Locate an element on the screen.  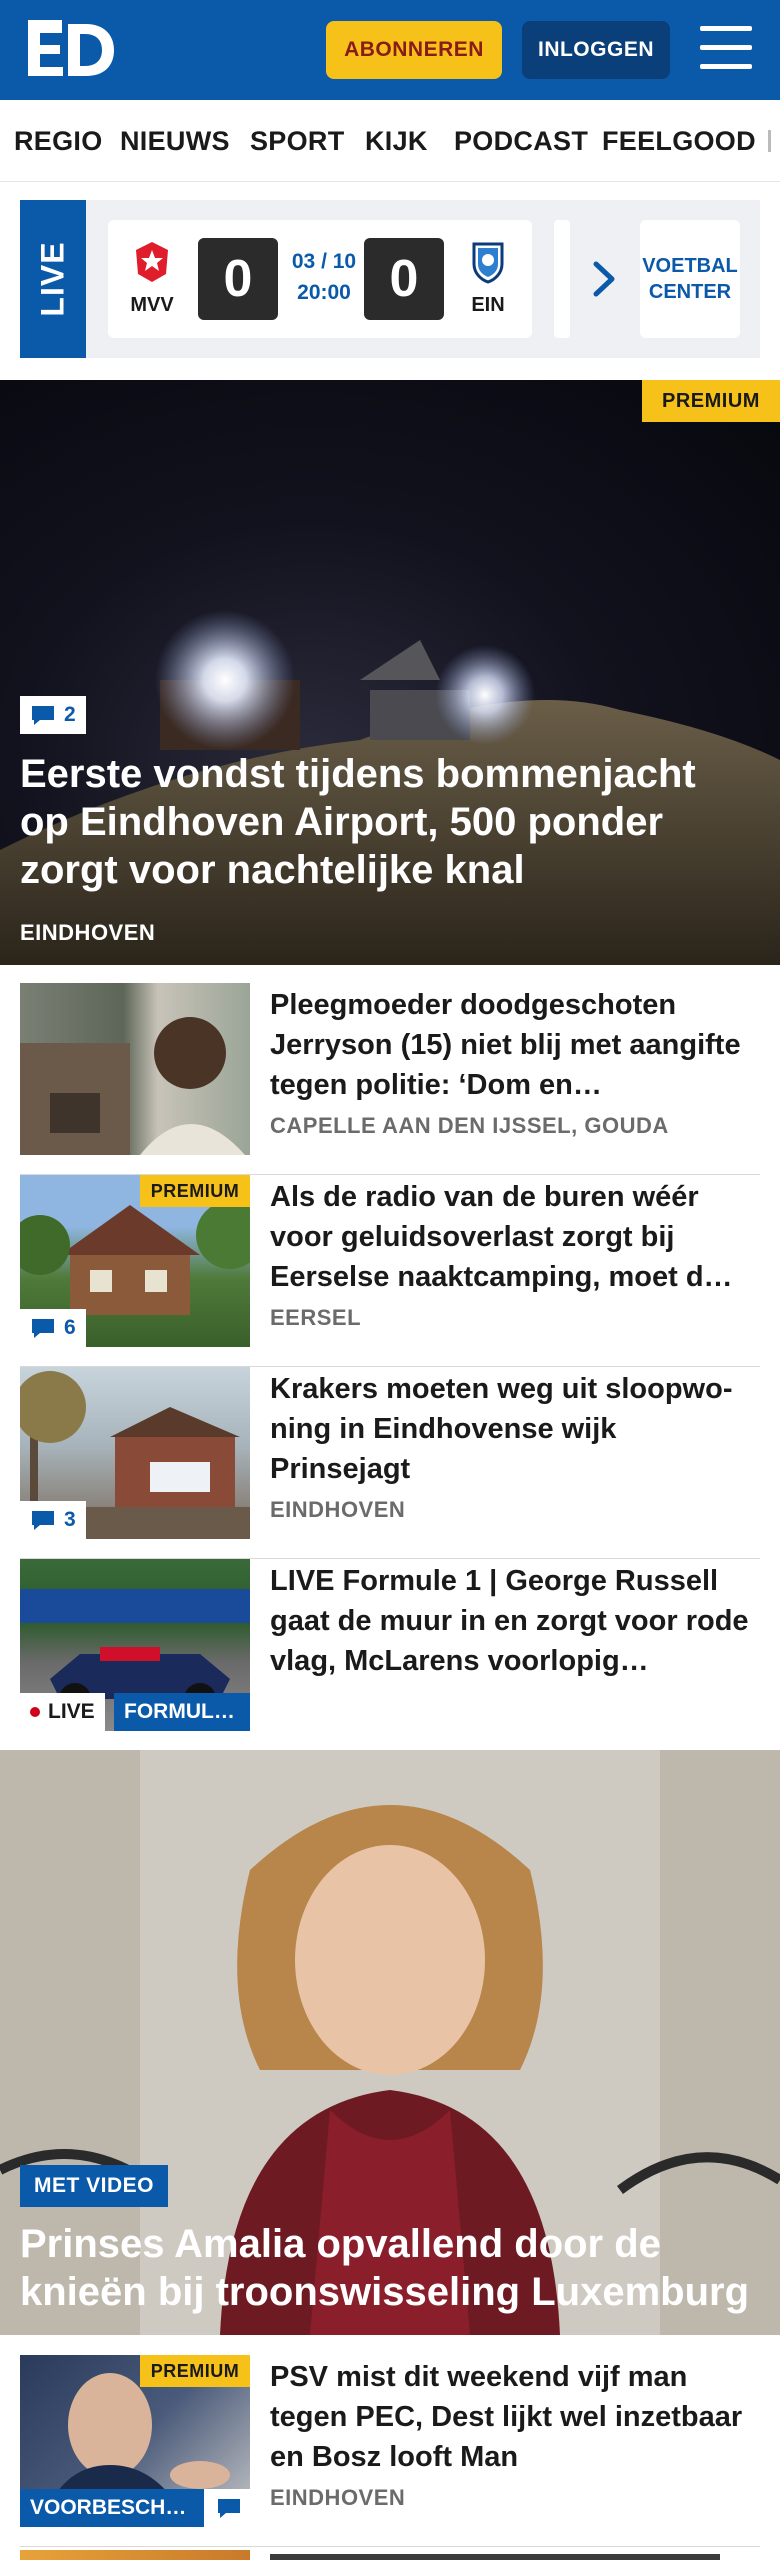
match-card: MVV 0 03 / 10 20:00 0 EIN is located at coordinates (320, 279).